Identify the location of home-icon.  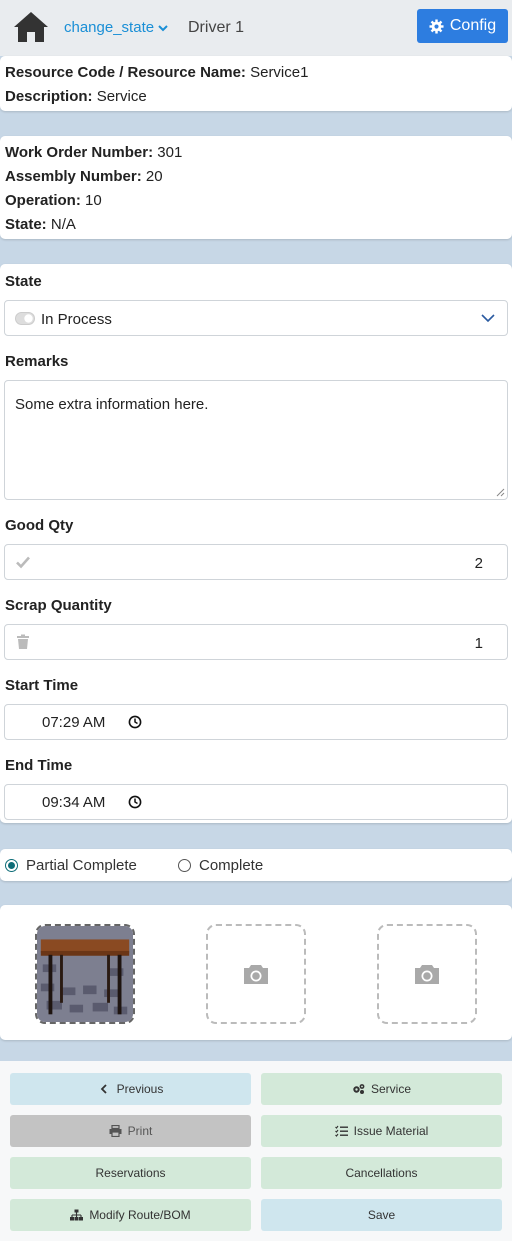
(31, 27).